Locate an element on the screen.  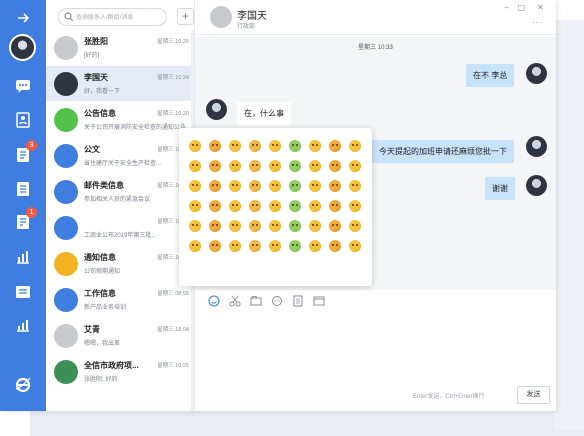
close-icon: ✕ is located at coordinates (540, 7).